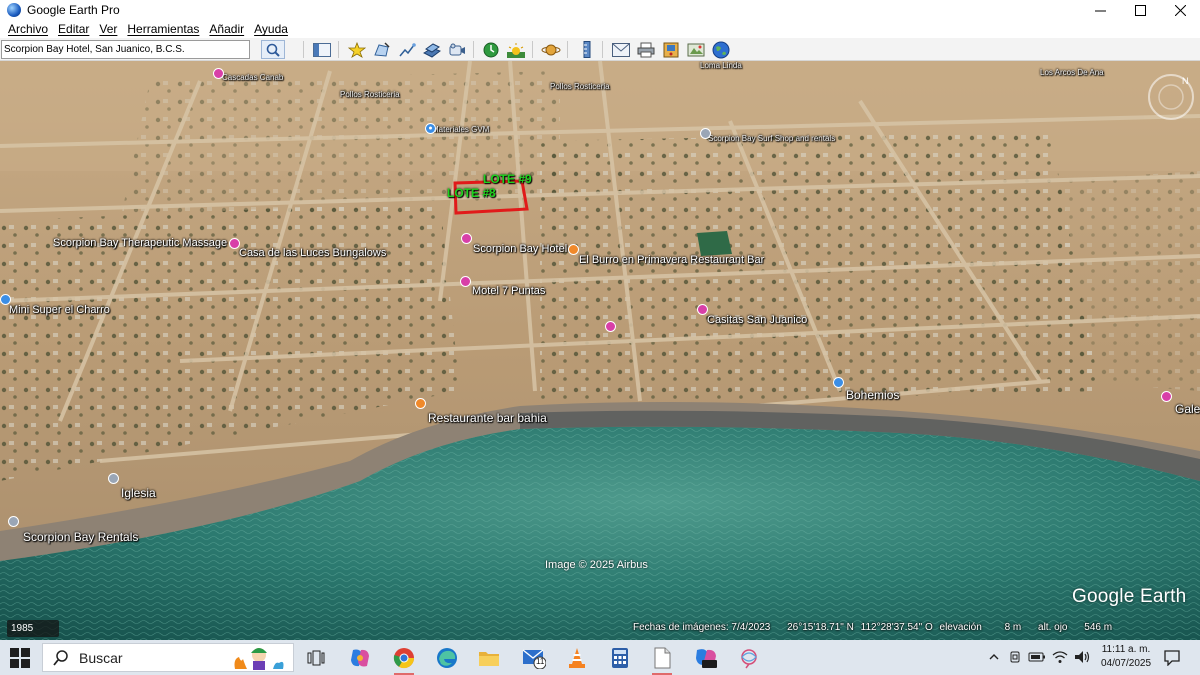 The width and height of the screenshot is (1200, 675). What do you see at coordinates (431, 49) in the screenshot?
I see `add-image-overlay-button` at bounding box center [431, 49].